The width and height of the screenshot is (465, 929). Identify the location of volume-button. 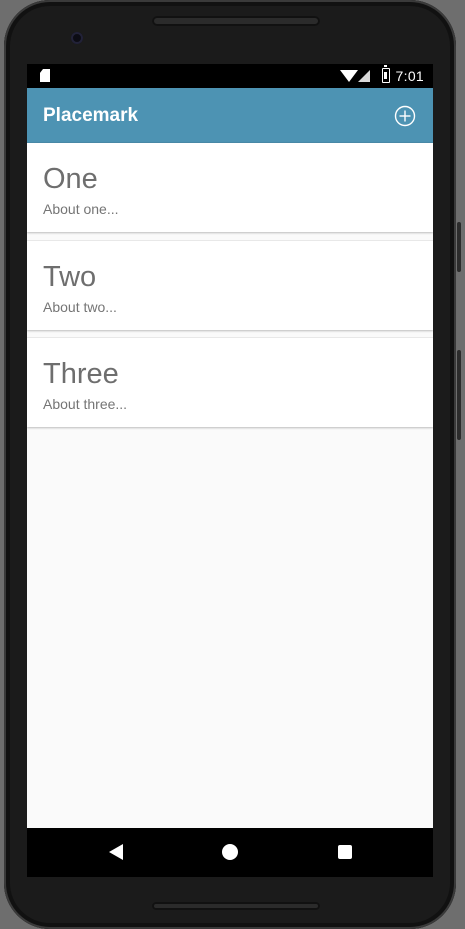
(459, 247).